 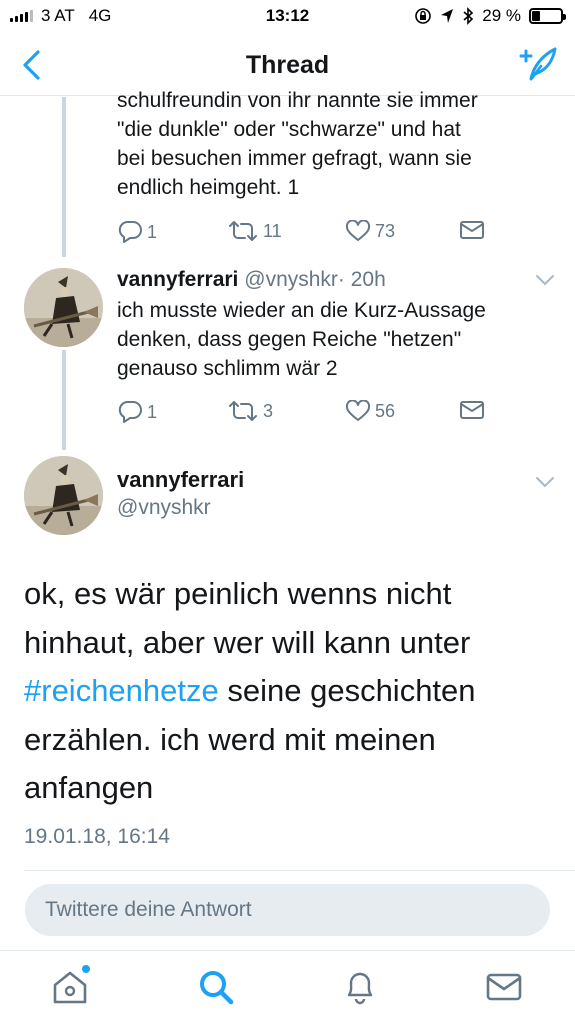 I want to click on reply-bar: Twittere deine Antwort, so click(x=287, y=910).